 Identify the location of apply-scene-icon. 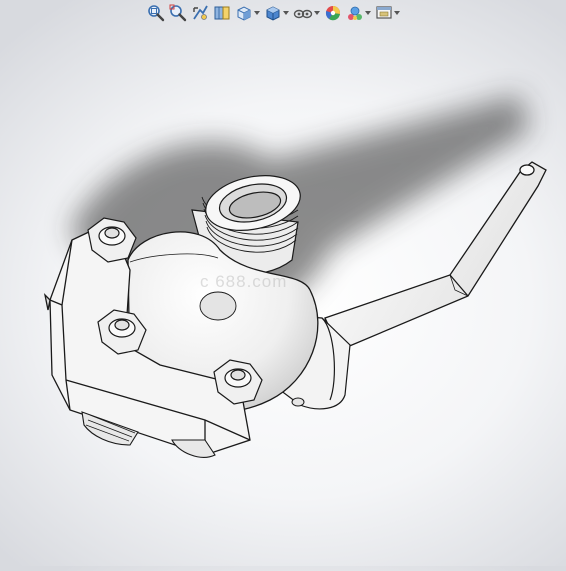
(355, 13).